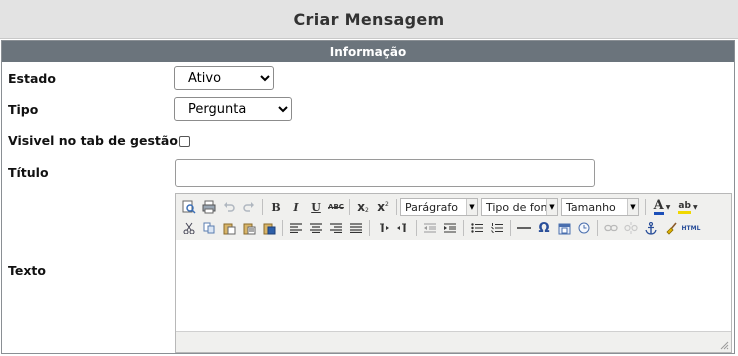  Describe the element at coordinates (385, 173) in the screenshot. I see `titulo-input` at that location.